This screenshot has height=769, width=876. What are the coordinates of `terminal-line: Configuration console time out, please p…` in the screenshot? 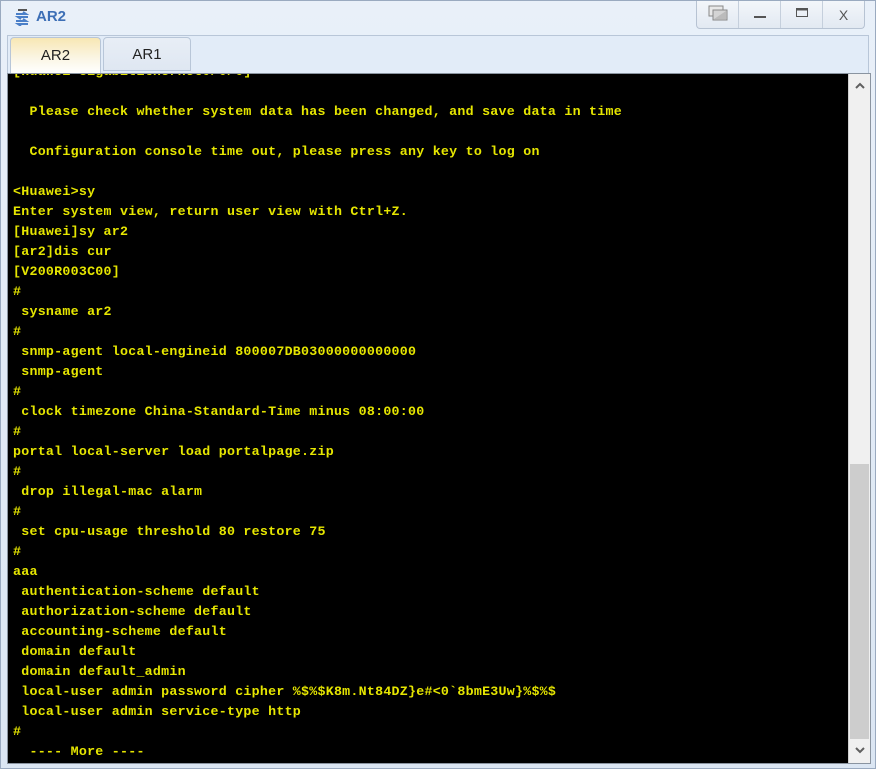 It's located at (276, 151).